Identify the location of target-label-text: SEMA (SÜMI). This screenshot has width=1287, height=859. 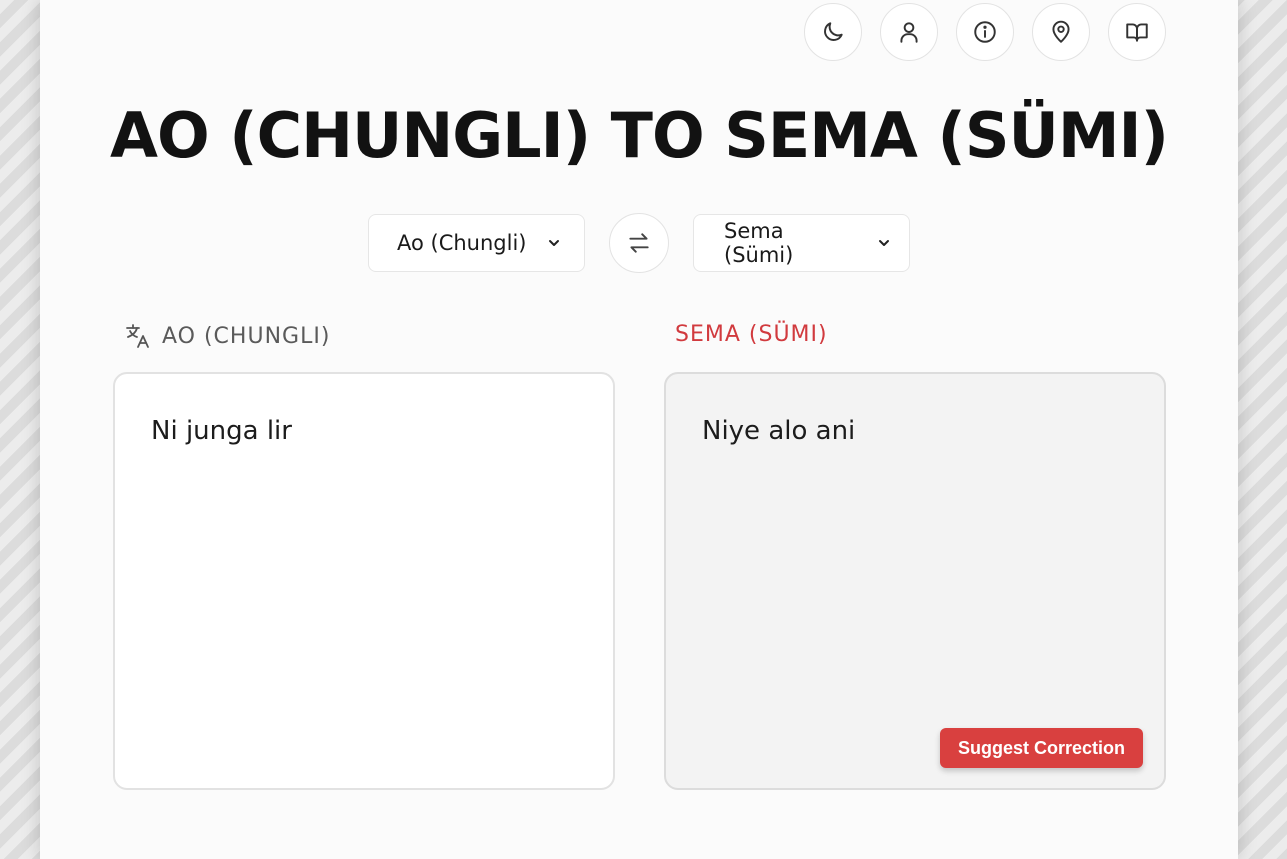
(751, 334).